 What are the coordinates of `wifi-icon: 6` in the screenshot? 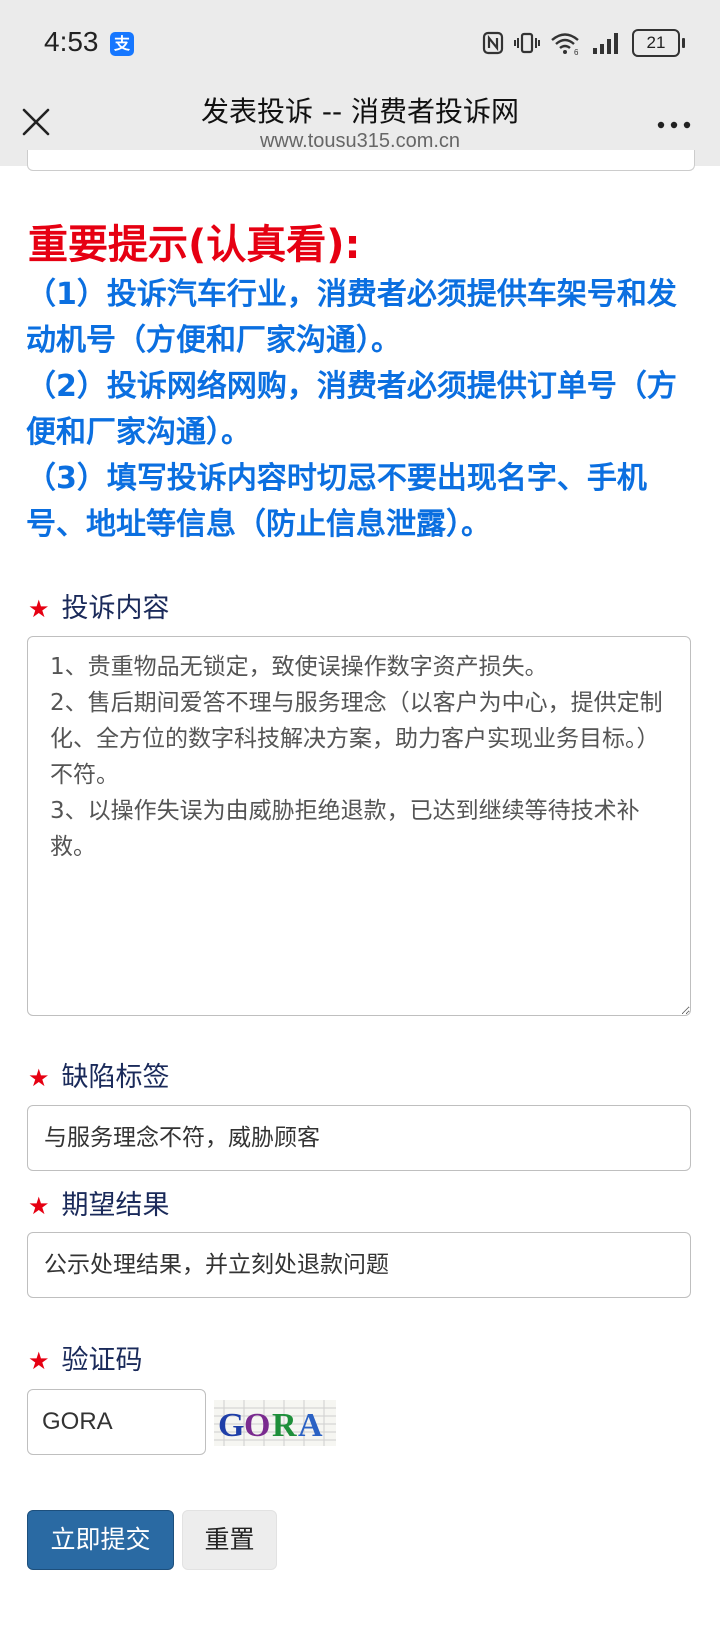 It's located at (565, 44).